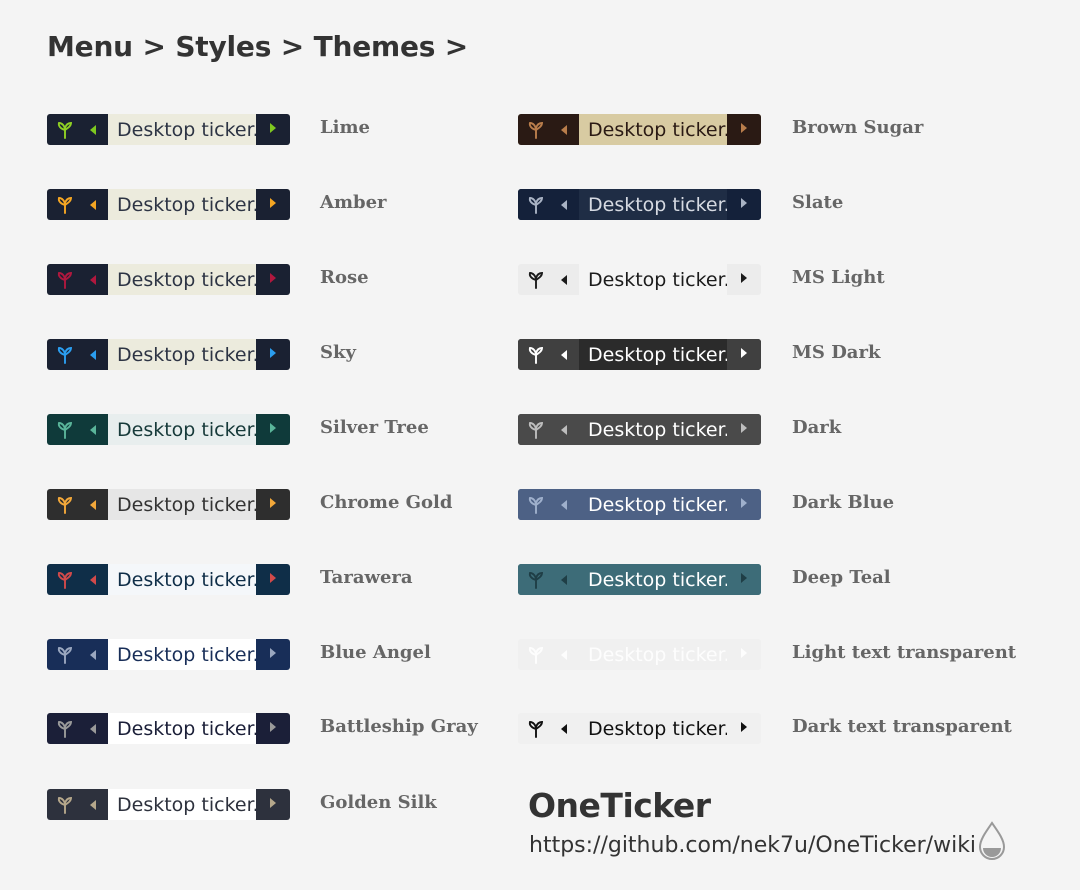  I want to click on theme-name: Dark Blue, so click(843, 502).